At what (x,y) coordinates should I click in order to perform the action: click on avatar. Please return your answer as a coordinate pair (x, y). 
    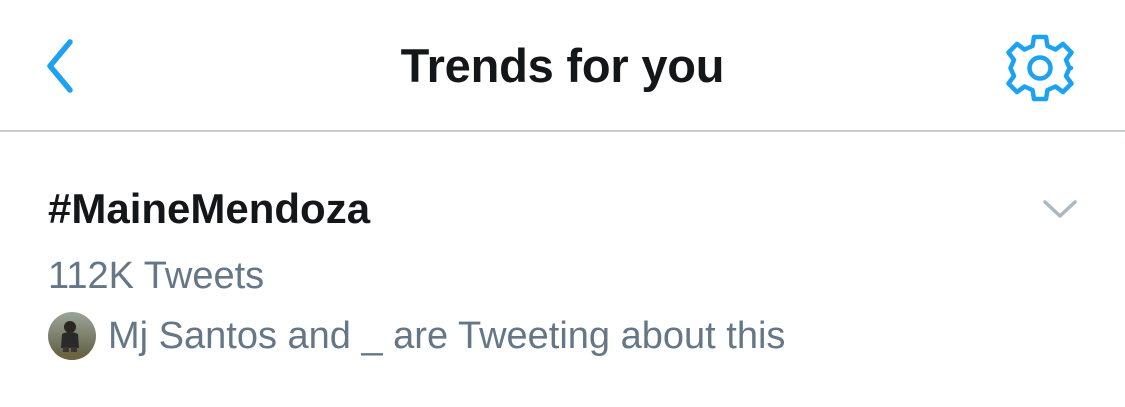
    Looking at the image, I should click on (72, 336).